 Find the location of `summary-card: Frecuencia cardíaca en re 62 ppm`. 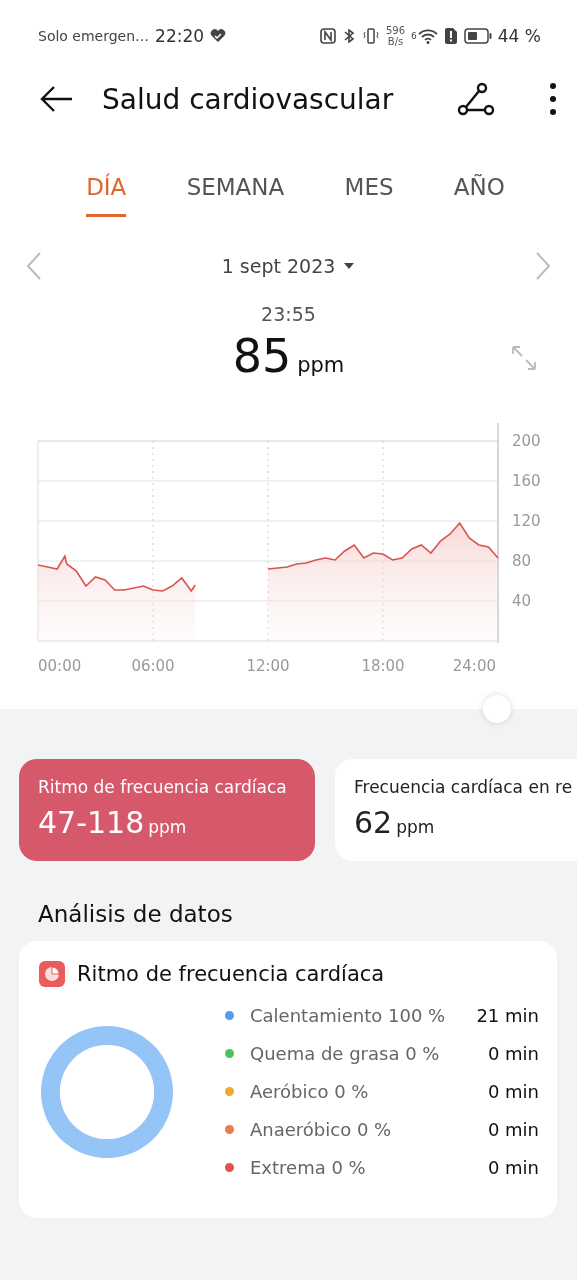

summary-card: Frecuencia cardíaca en re 62 ppm is located at coordinates (456, 810).